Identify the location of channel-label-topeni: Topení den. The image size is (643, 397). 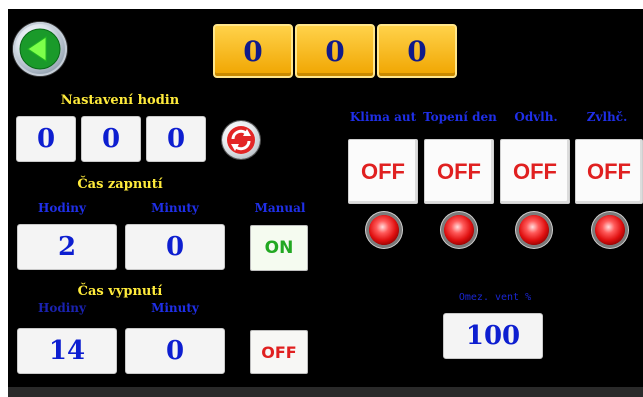
(460, 117).